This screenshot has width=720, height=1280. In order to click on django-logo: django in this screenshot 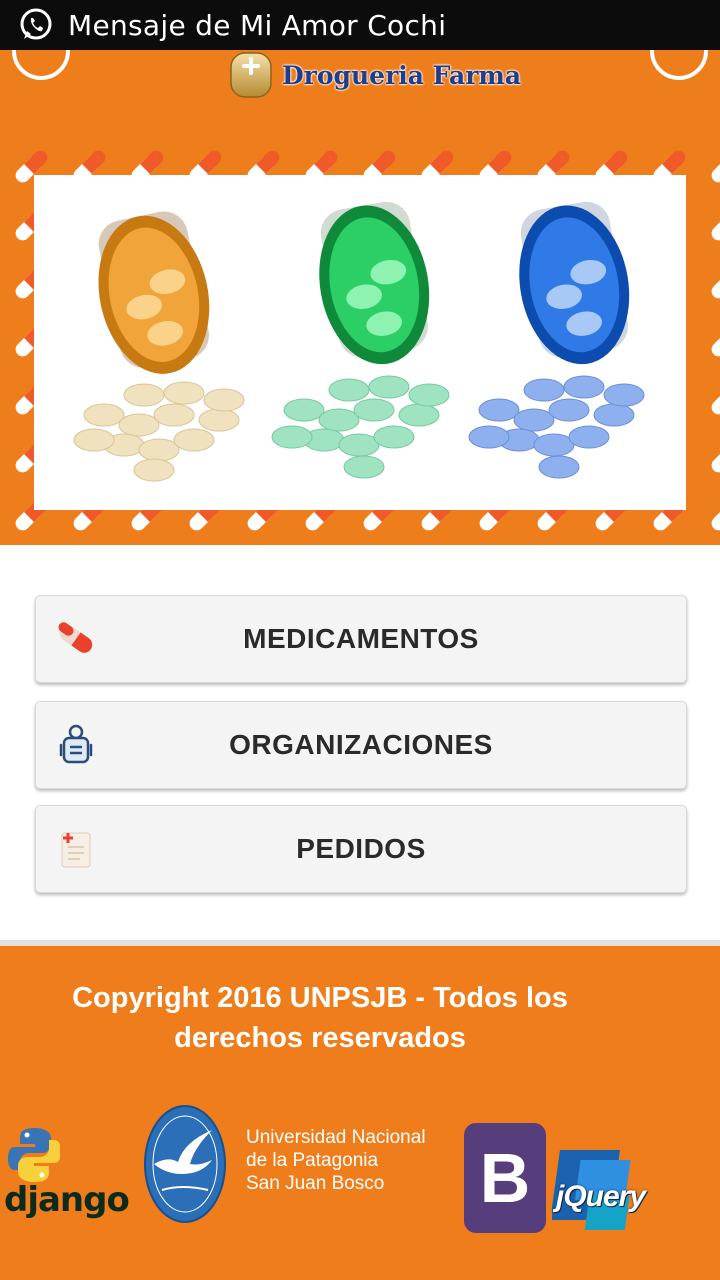, I will do `click(67, 1176)`.